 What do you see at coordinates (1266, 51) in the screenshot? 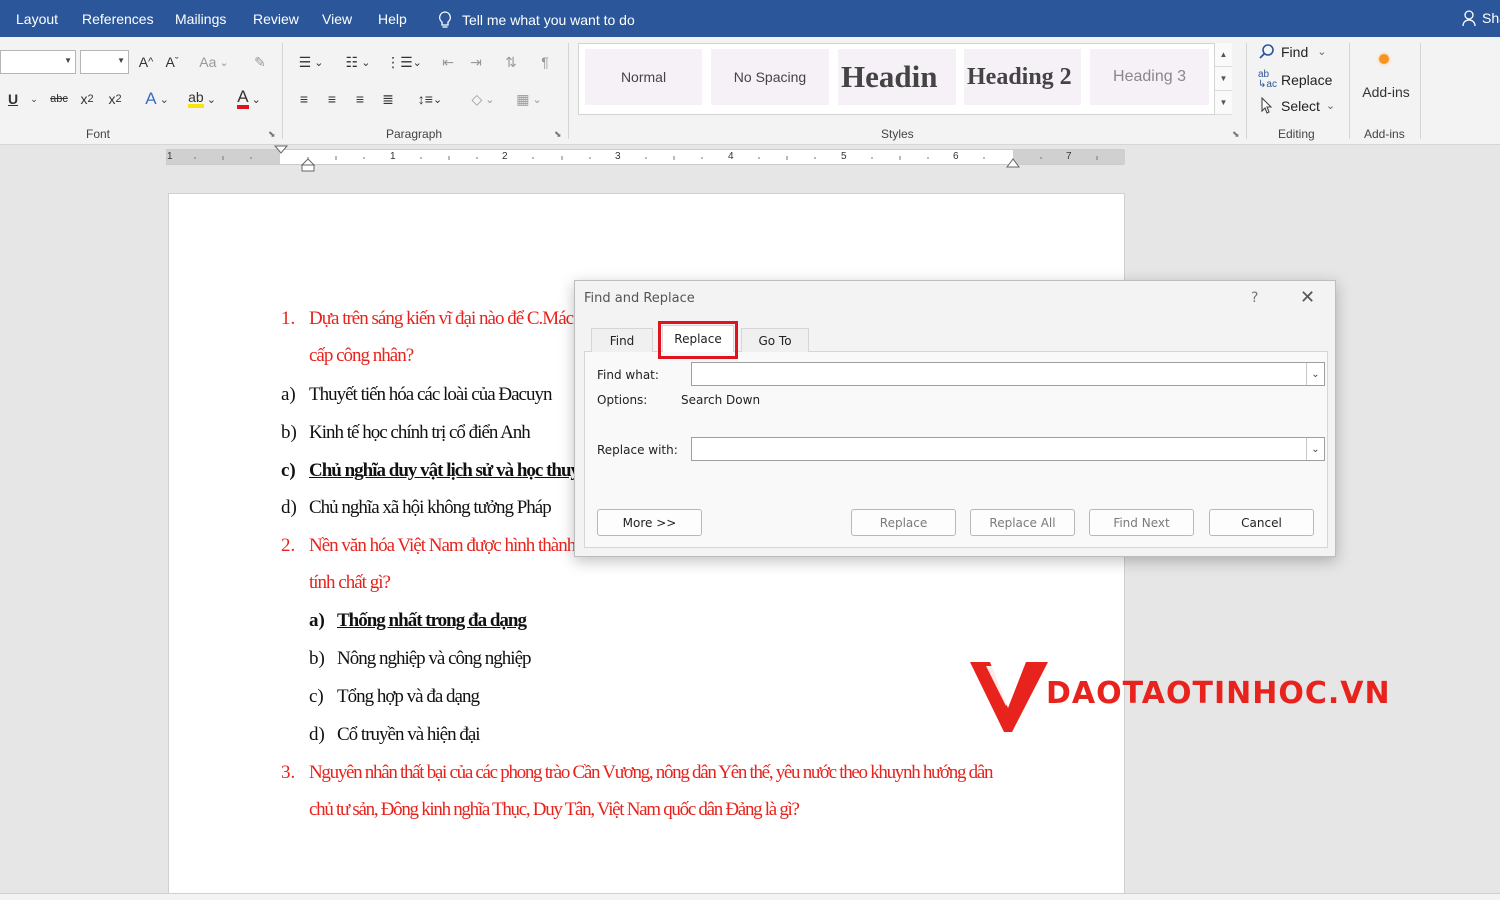
I see `search-icon` at bounding box center [1266, 51].